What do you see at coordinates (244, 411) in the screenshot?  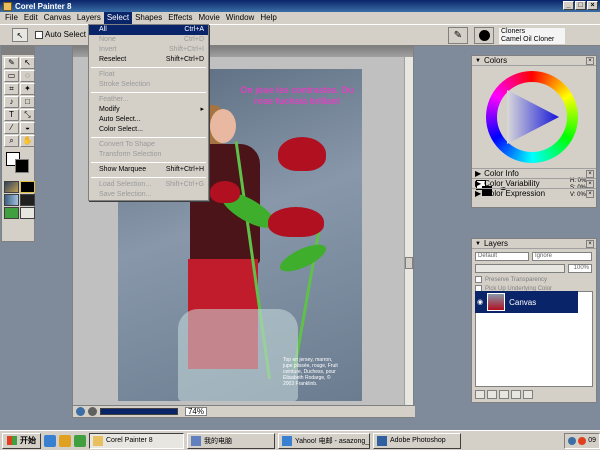 I see `document-status-bar: 74%` at bounding box center [244, 411].